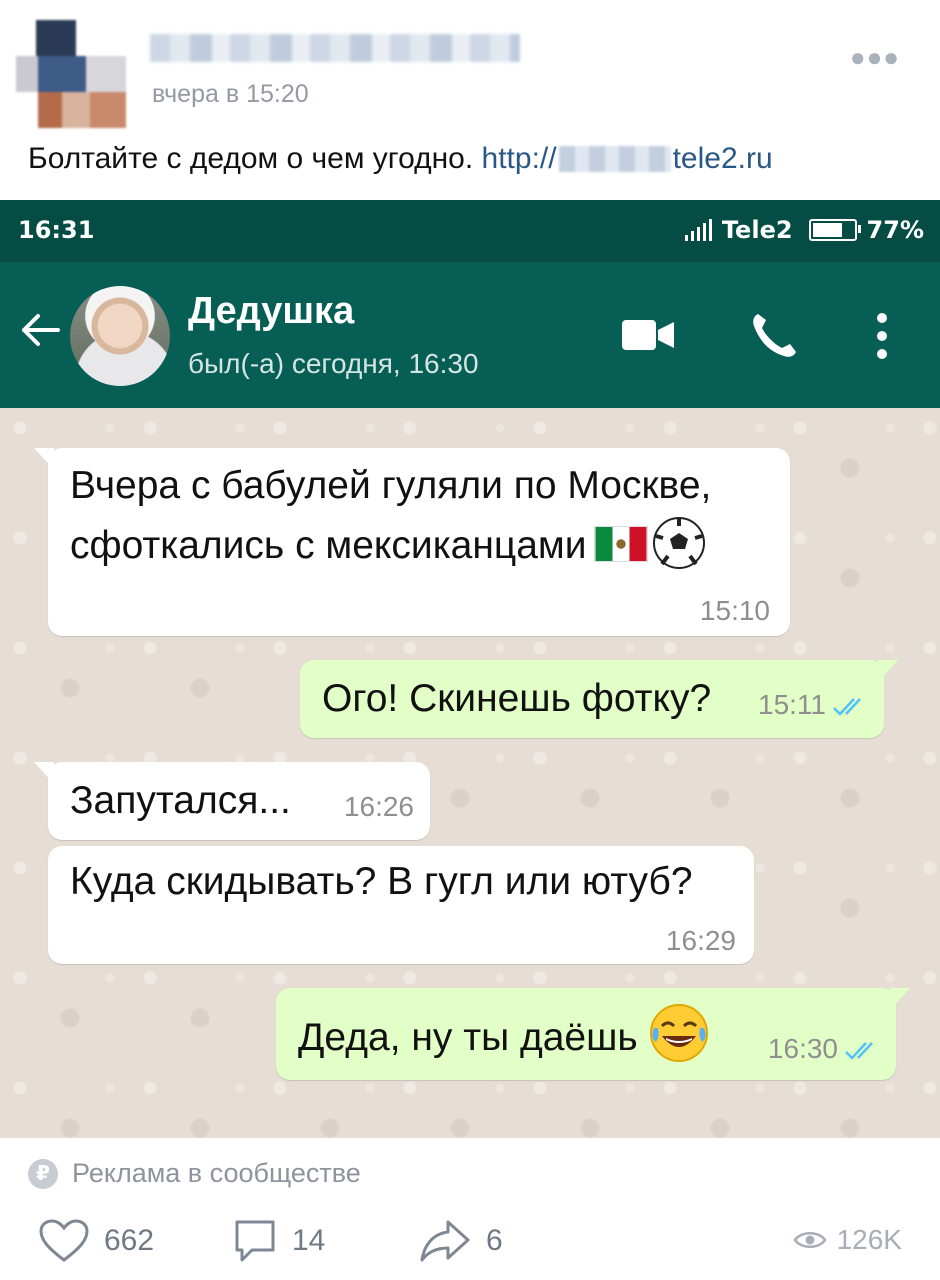  What do you see at coordinates (802, 1048) in the screenshot?
I see `message-time: 16:30` at bounding box center [802, 1048].